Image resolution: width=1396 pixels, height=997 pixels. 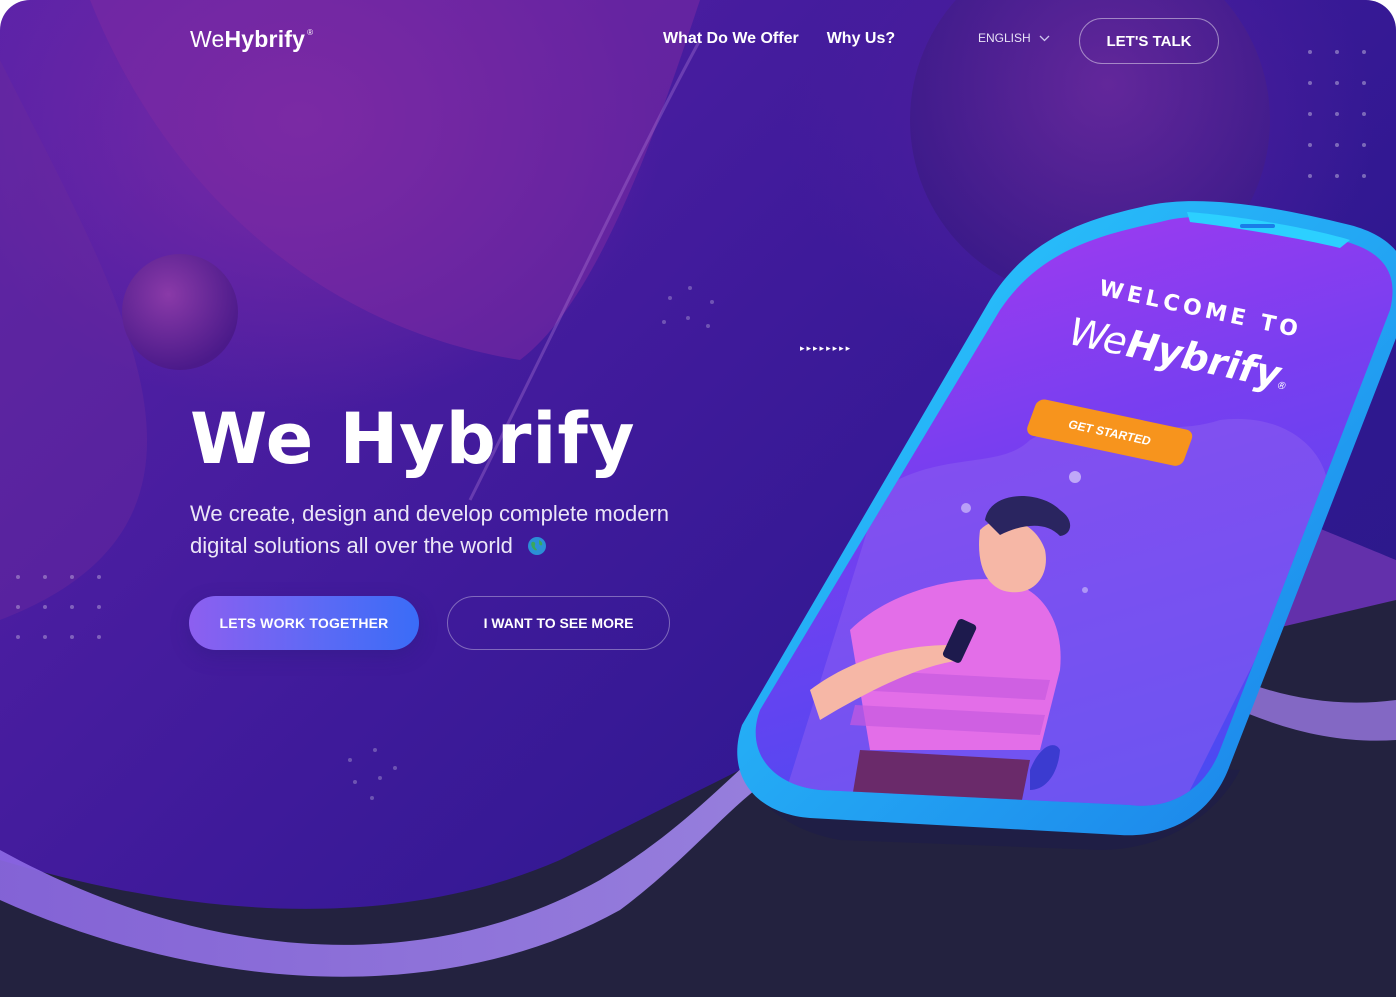 I want to click on see-more-button: I WANT TO SEE MORE, so click(x=558, y=623).